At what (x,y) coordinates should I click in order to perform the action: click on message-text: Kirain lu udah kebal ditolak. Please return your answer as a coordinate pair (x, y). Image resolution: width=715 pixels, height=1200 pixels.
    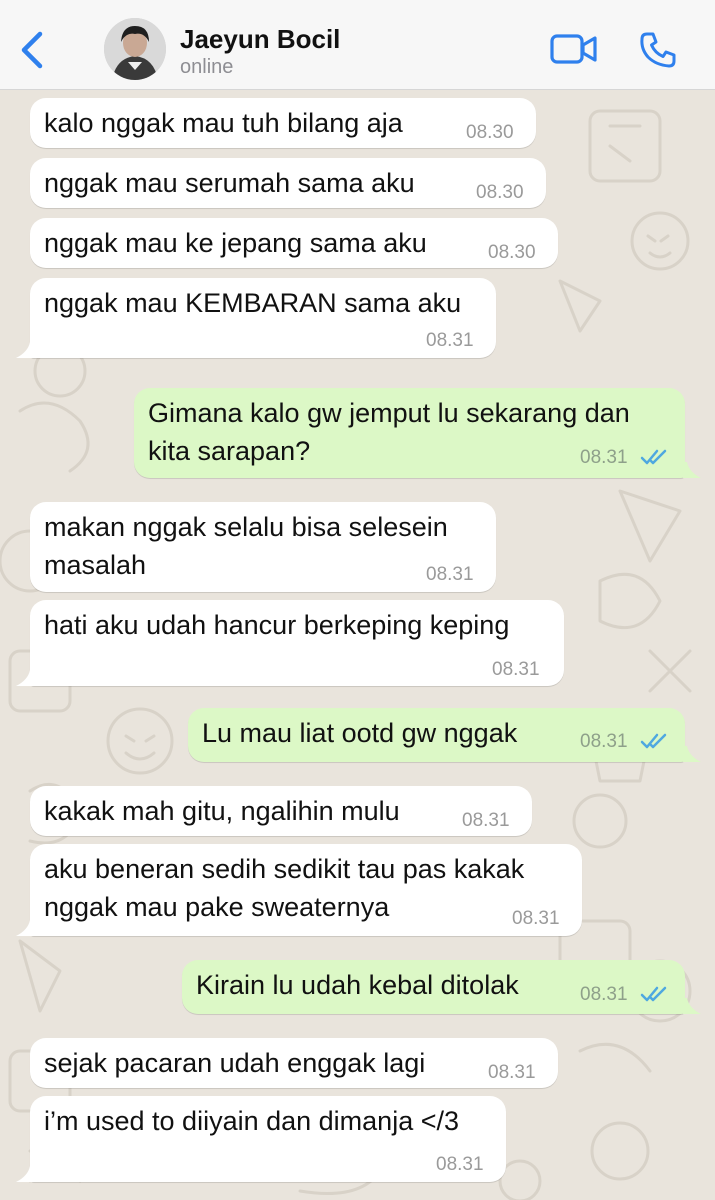
    Looking at the image, I should click on (357, 985).